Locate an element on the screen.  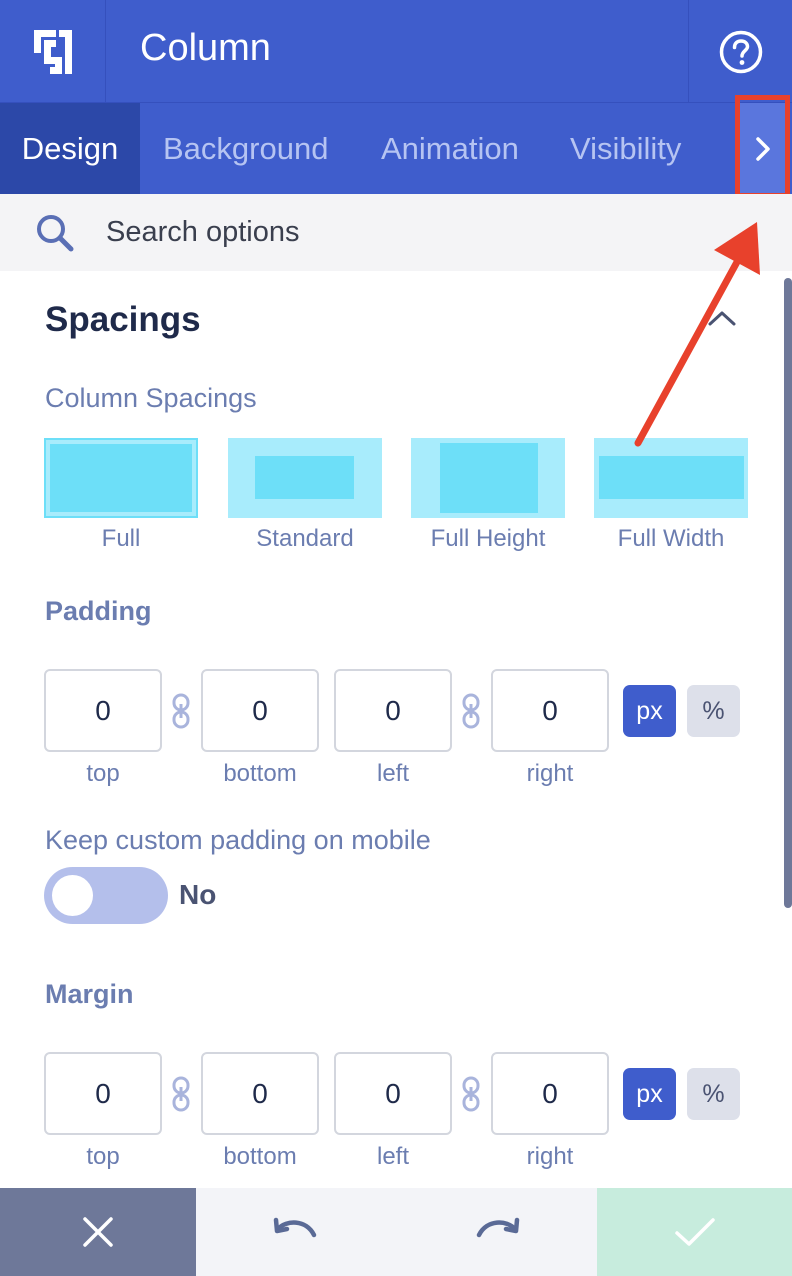
margin-left-input is located at coordinates (393, 1093).